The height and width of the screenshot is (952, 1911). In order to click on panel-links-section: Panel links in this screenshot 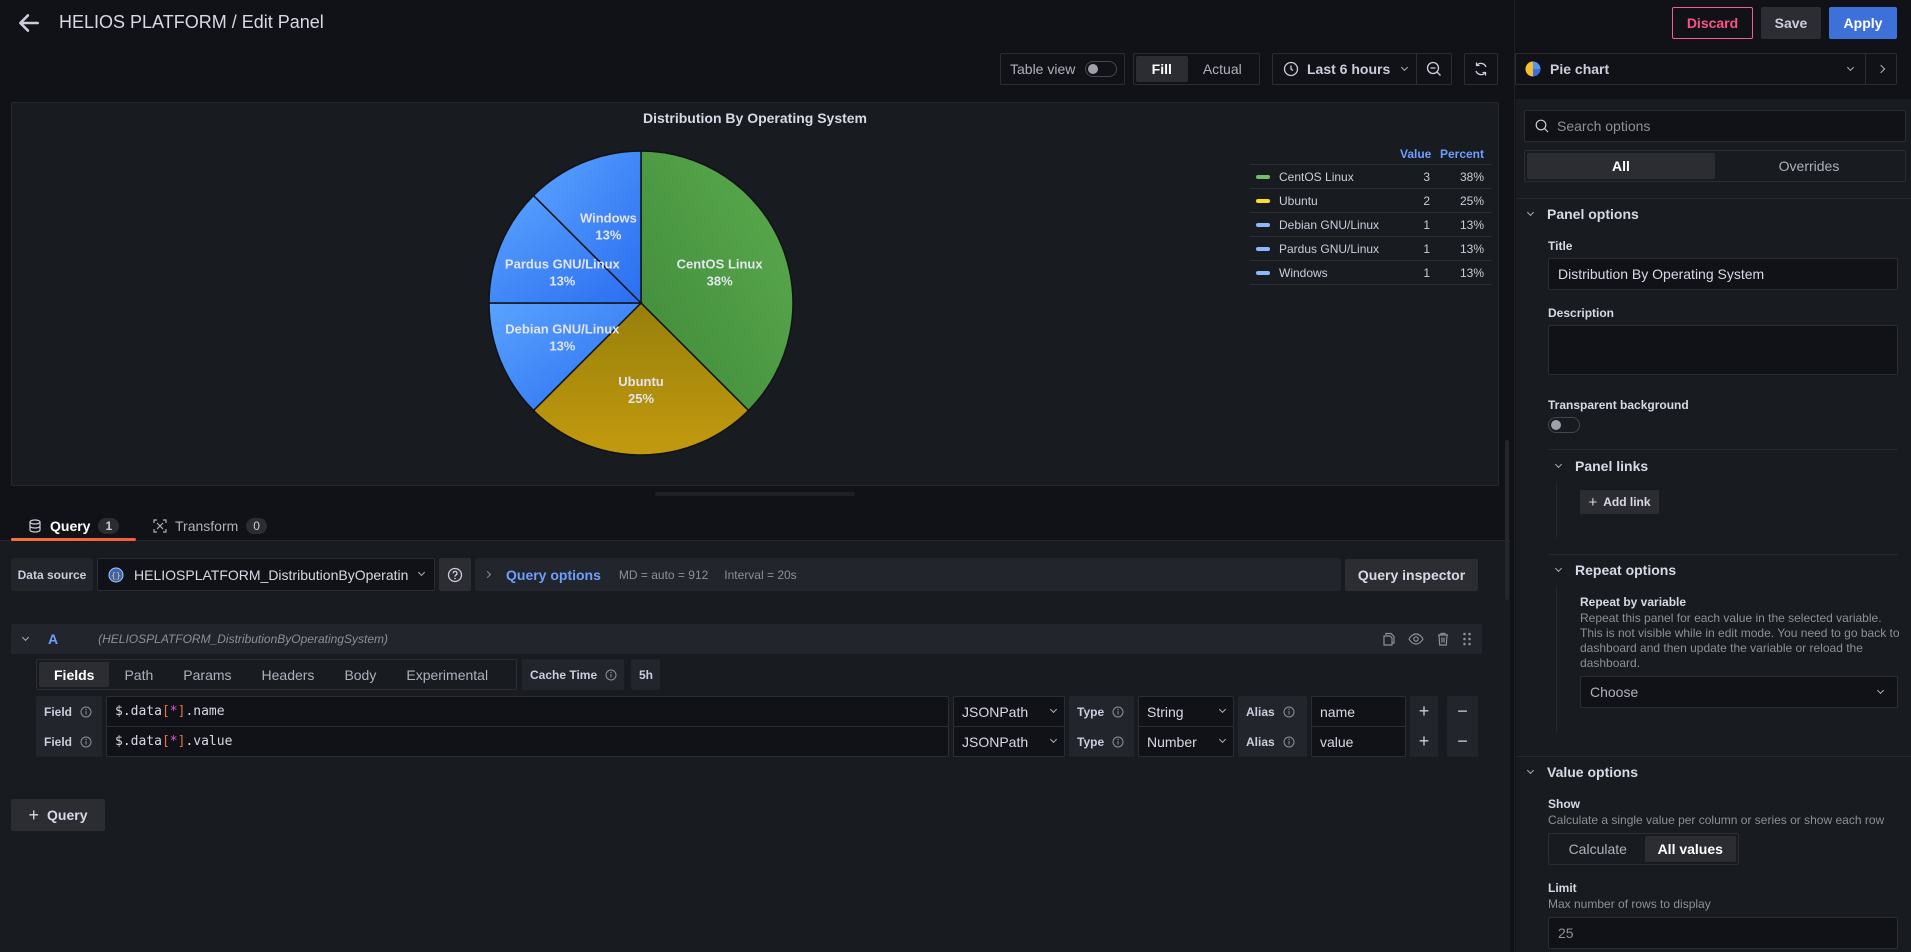, I will do `click(1601, 466)`.